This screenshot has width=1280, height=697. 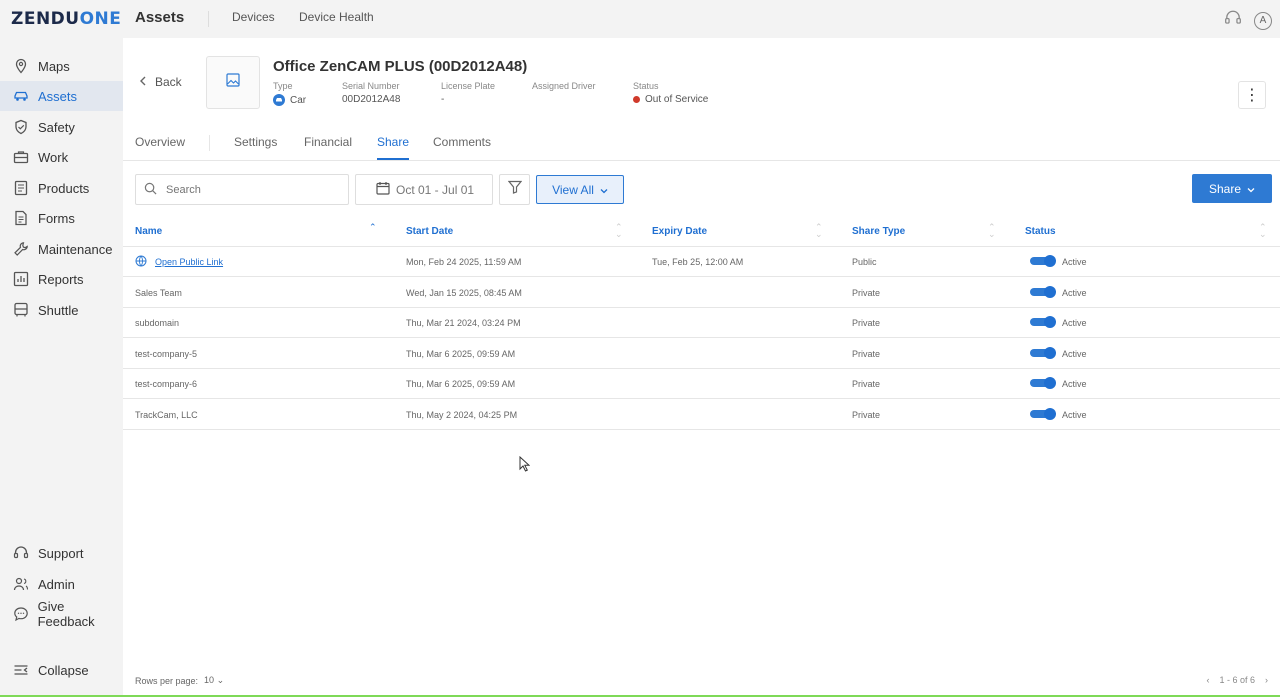 What do you see at coordinates (61, 279) in the screenshot?
I see `sidebar-item-reports: Reports` at bounding box center [61, 279].